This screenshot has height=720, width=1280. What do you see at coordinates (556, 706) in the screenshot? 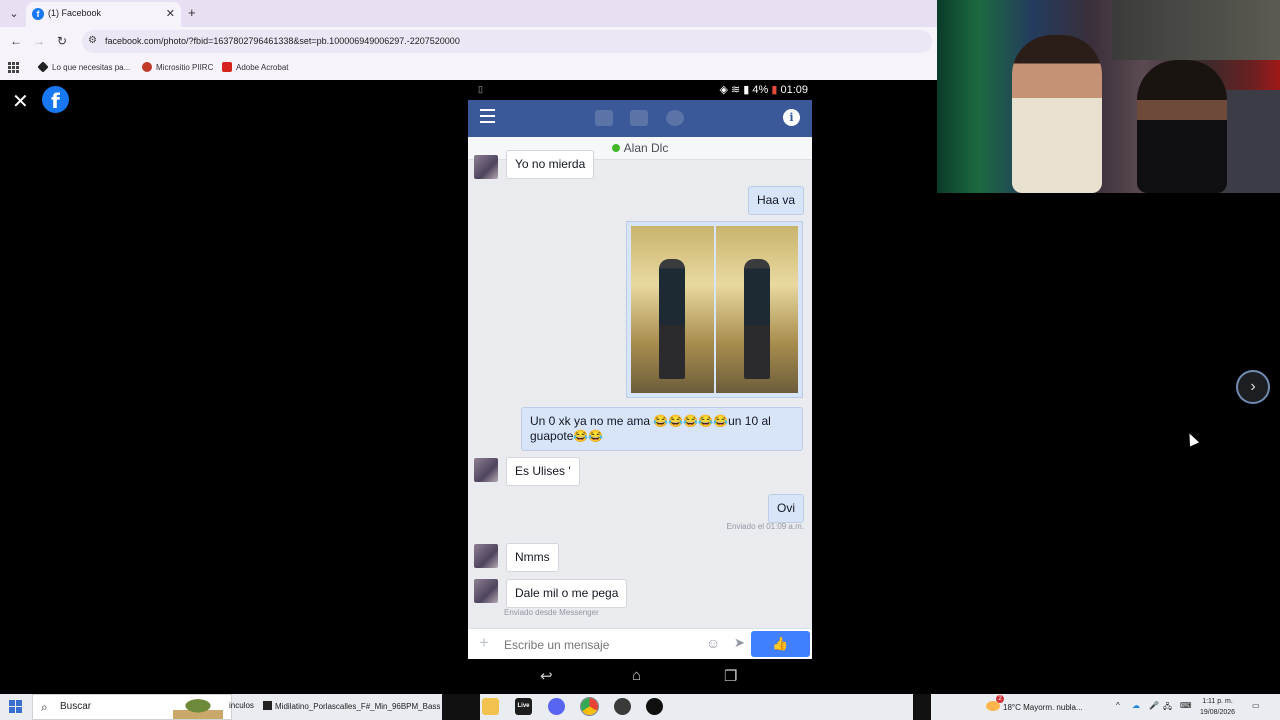
I see `discord-icon` at bounding box center [556, 706].